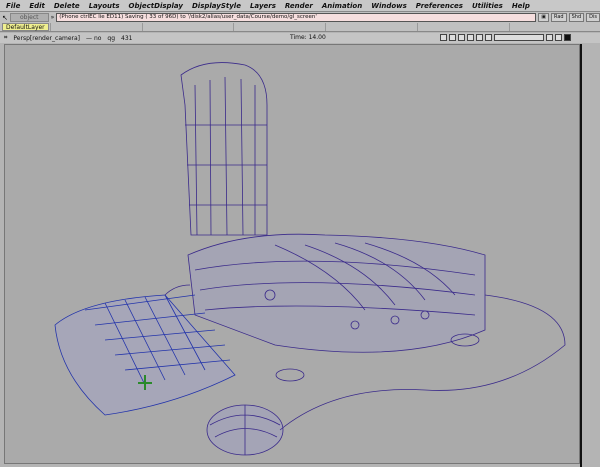 Image resolution: width=600 pixels, height=467 pixels. Describe the element at coordinates (521, 6) in the screenshot. I see `menu-help: Help` at that location.